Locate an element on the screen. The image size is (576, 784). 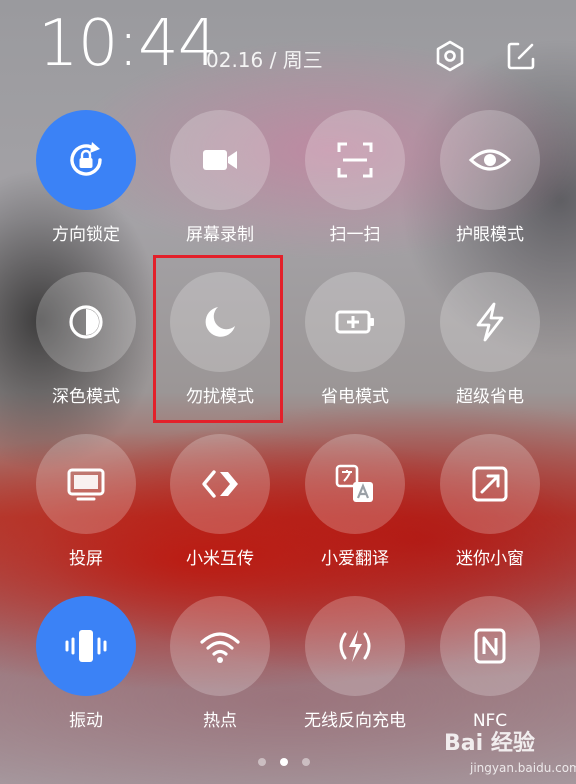
mini-window-icon is located at coordinates (490, 484).